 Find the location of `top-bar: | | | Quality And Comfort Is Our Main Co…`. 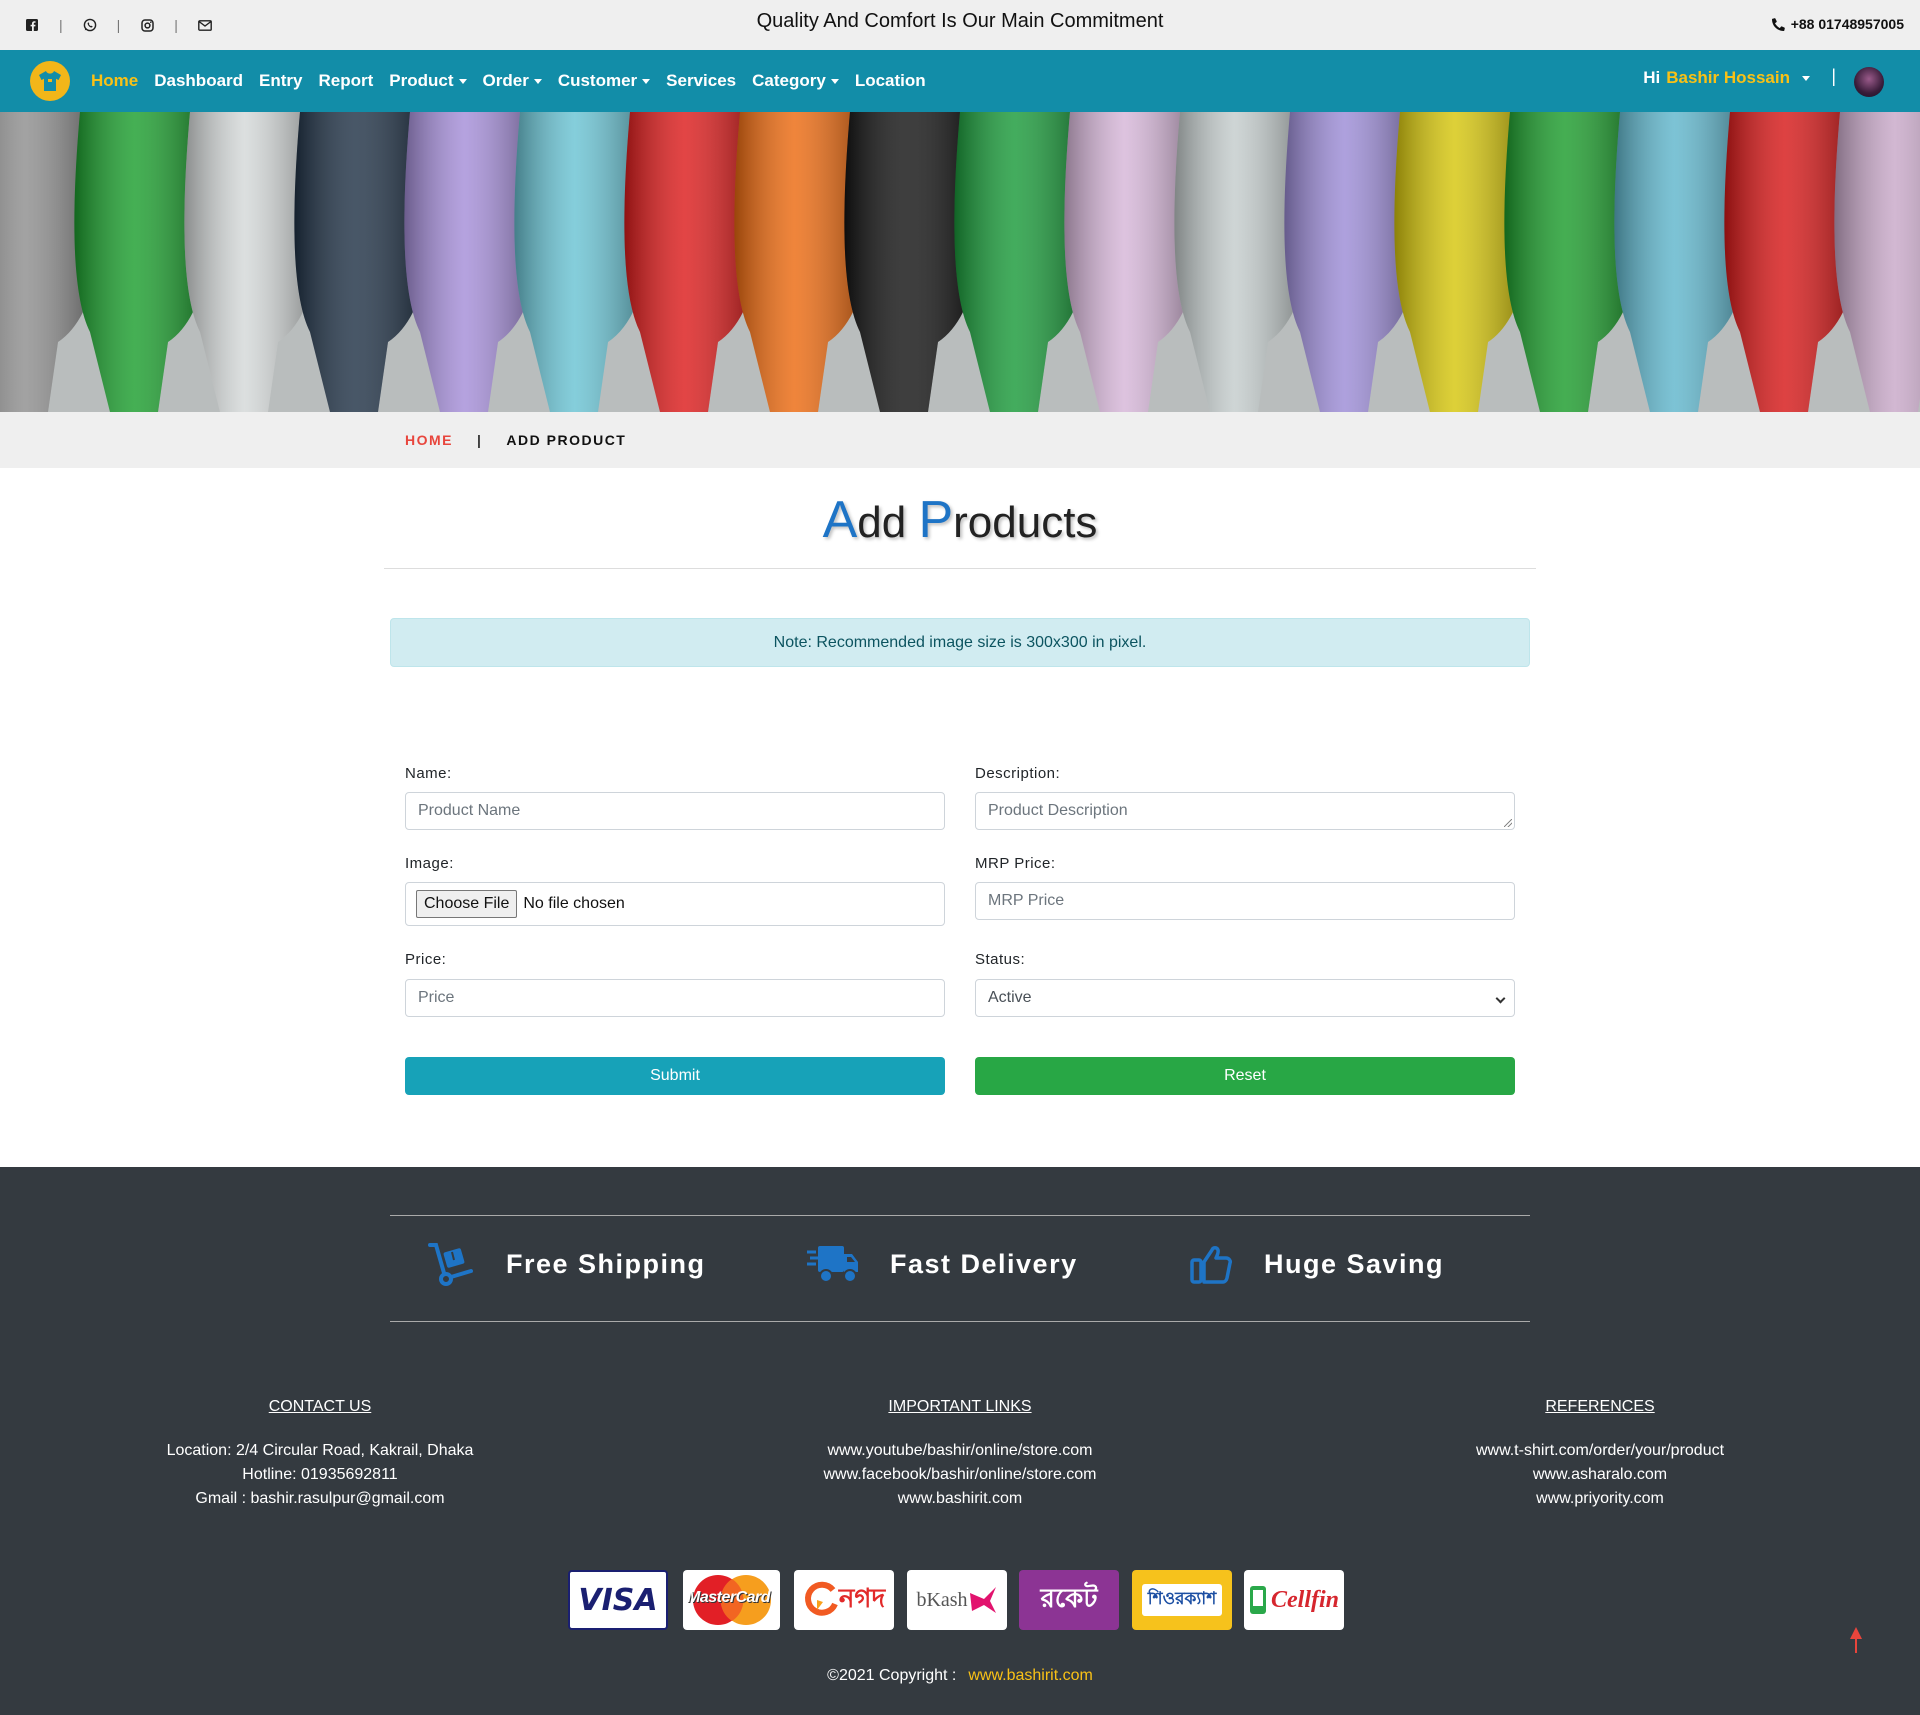

top-bar: | | | Quality And Comfort Is Our Main Co… is located at coordinates (960, 25).